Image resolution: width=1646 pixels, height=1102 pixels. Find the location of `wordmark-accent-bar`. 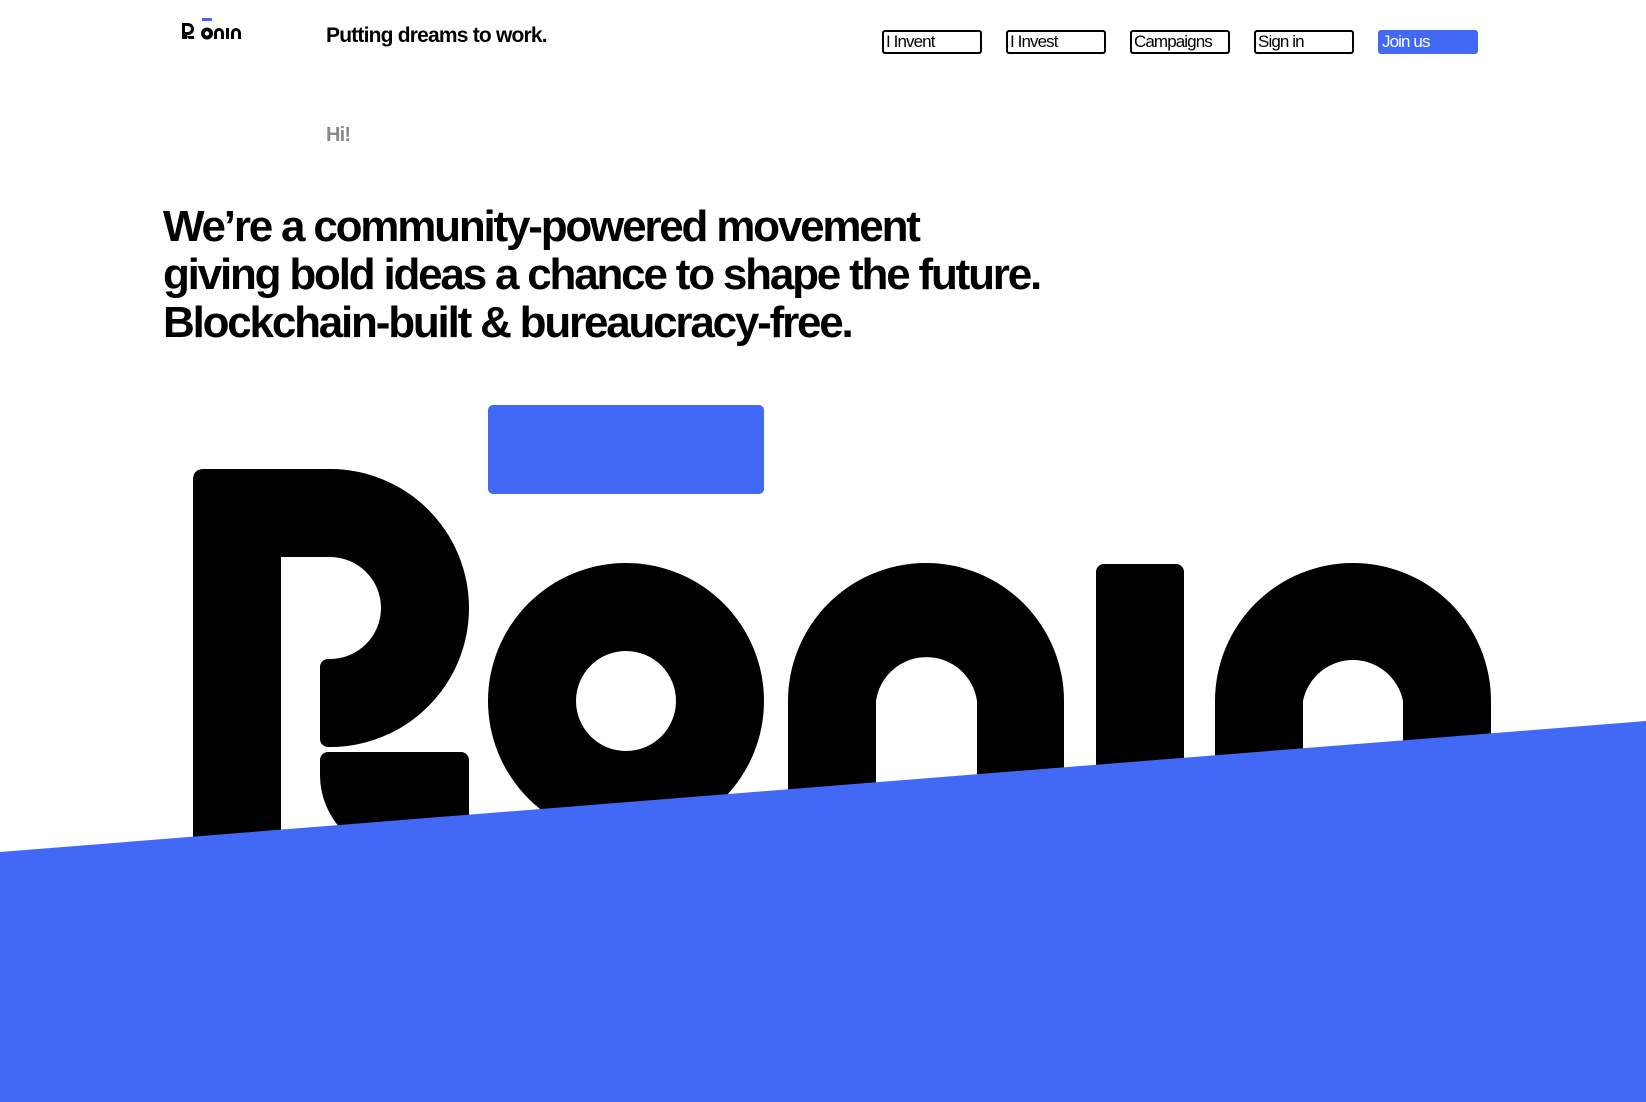

wordmark-accent-bar is located at coordinates (626, 449).